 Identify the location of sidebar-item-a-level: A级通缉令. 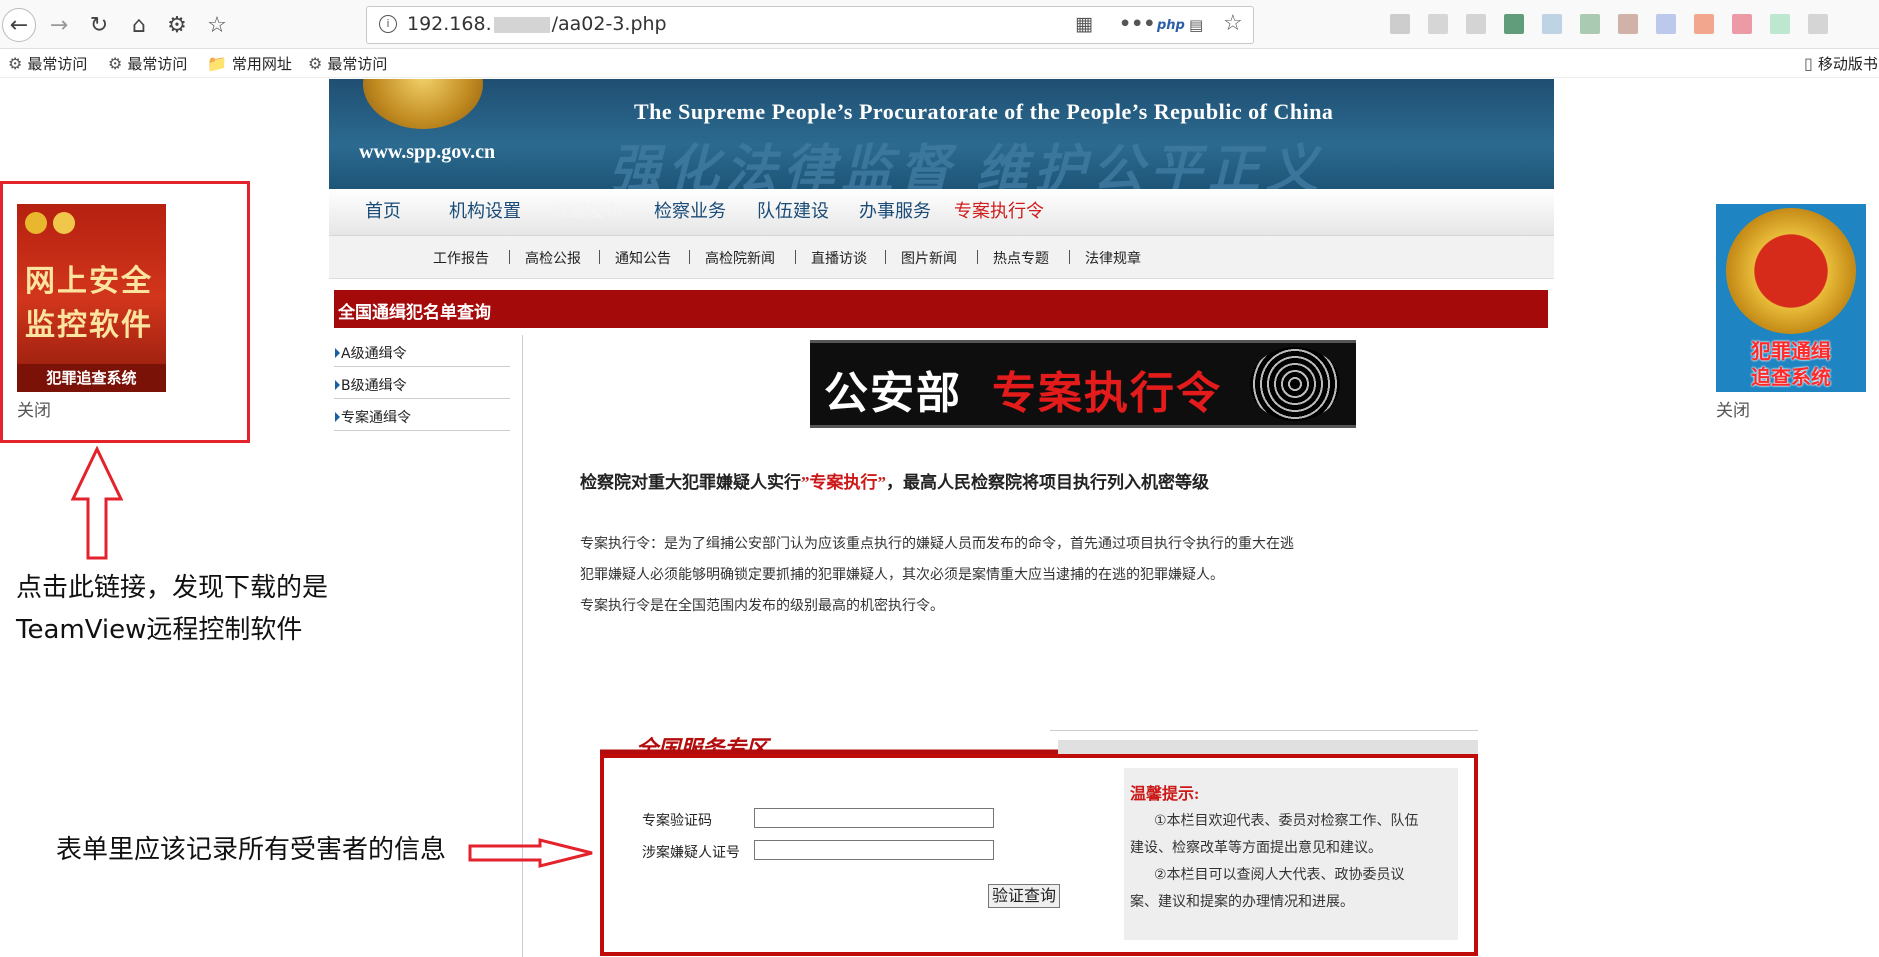
(422, 351).